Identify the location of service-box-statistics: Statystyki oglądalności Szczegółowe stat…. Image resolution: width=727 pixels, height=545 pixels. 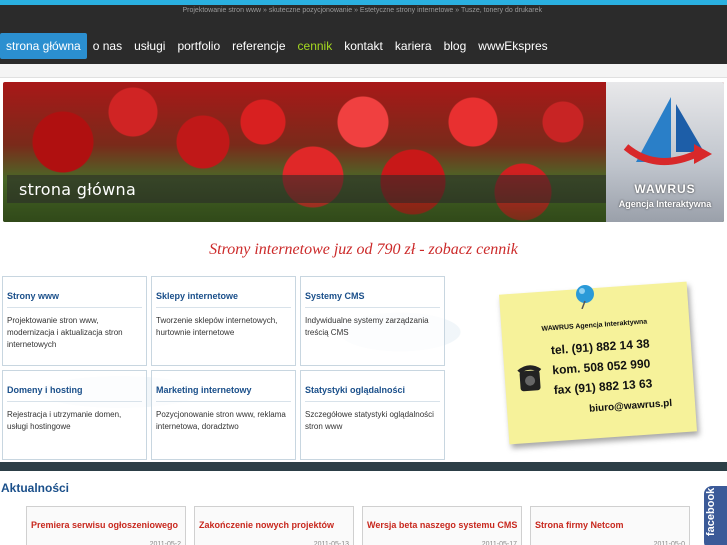
(372, 415).